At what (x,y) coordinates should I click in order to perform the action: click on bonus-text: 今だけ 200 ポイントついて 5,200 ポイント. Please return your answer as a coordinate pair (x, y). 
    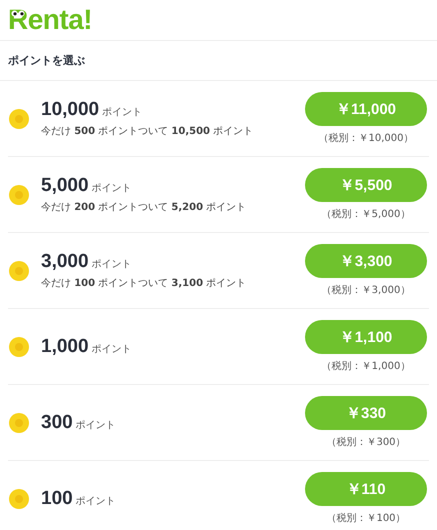
    Looking at the image, I should click on (143, 207).